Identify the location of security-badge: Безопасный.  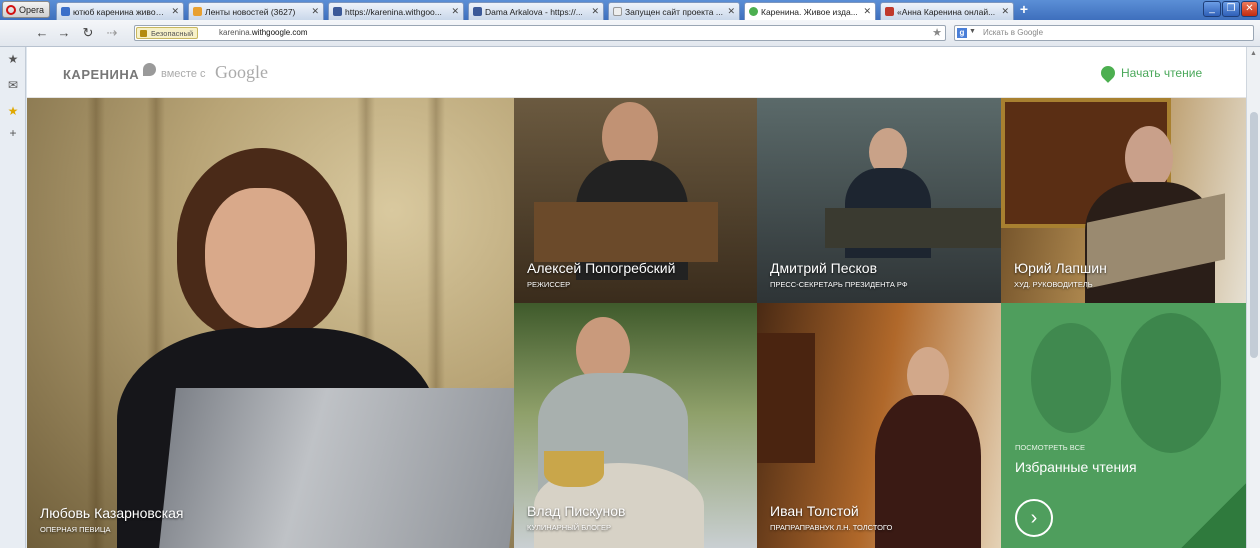
(167, 33).